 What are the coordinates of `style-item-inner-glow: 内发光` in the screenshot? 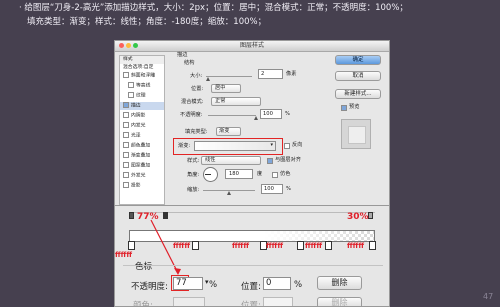 It's located at (142, 126).